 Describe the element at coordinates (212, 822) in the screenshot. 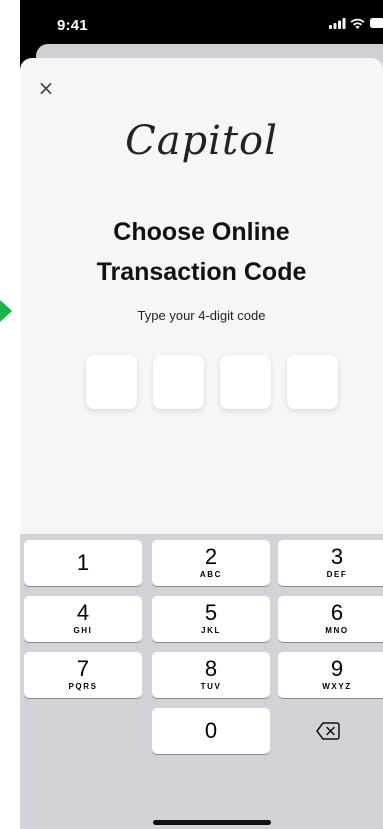

I see `home-indicator` at that location.